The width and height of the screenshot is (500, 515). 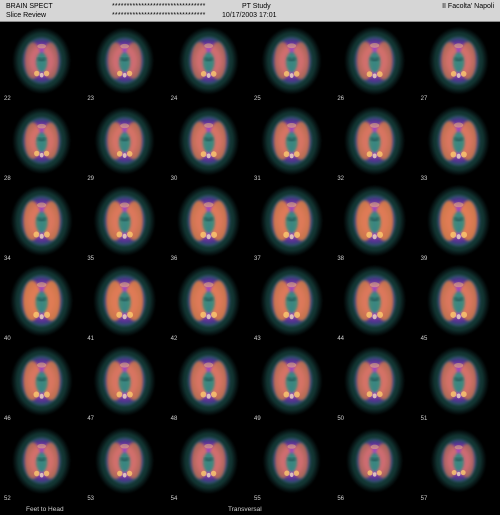 I want to click on slice-55: 55, so click(x=291, y=464).